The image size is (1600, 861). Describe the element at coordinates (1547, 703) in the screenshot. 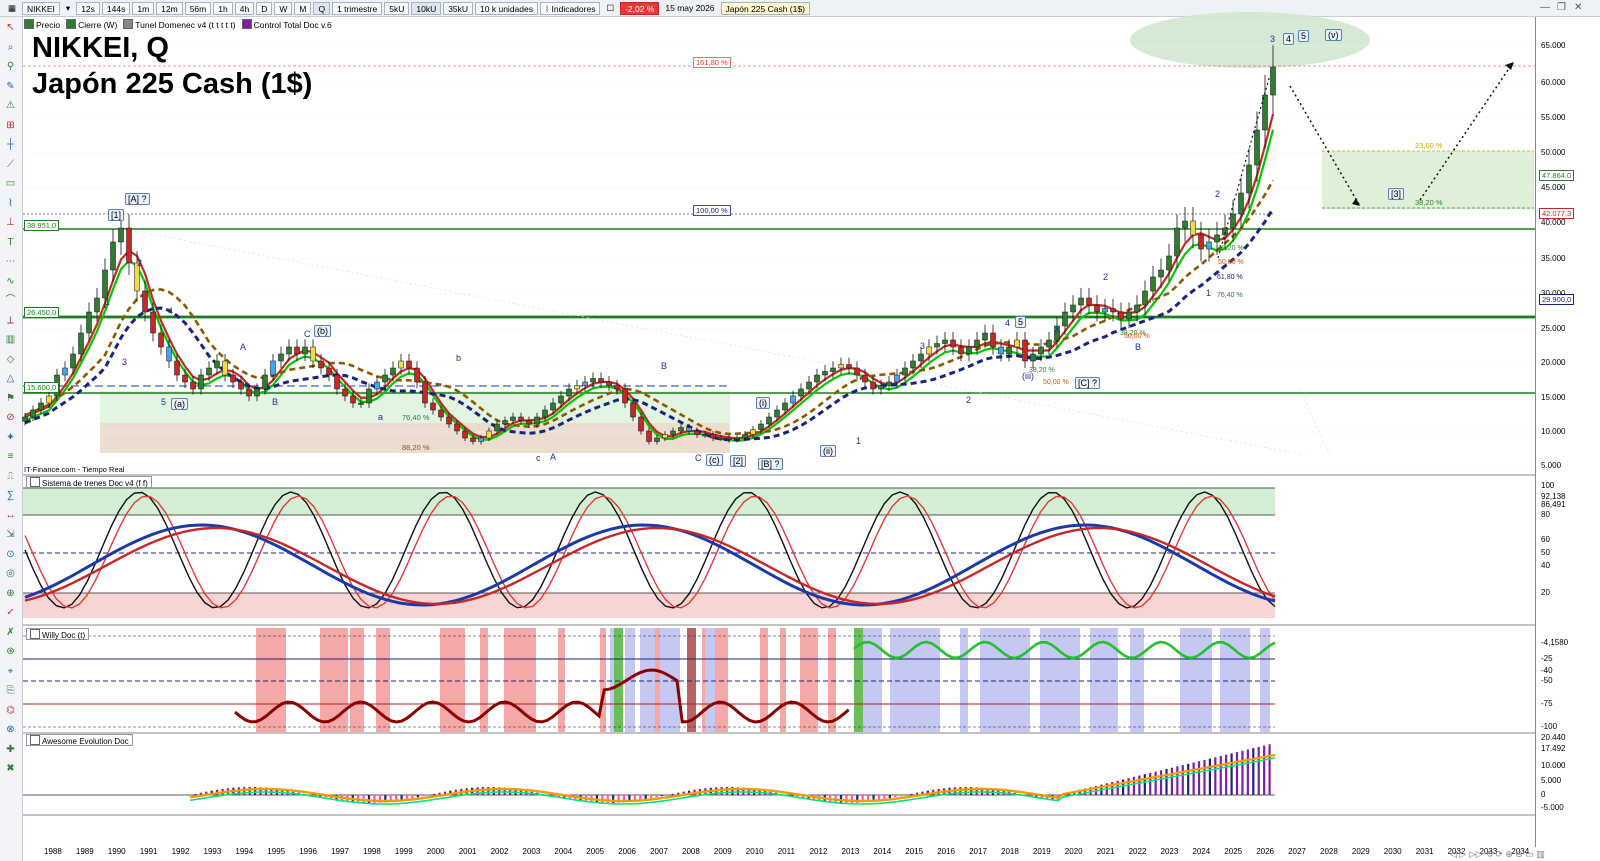

I see `willy-axis-label: -75` at that location.